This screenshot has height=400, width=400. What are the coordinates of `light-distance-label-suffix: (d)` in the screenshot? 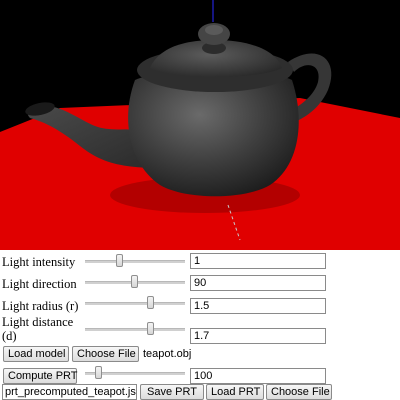 It's located at (9, 336).